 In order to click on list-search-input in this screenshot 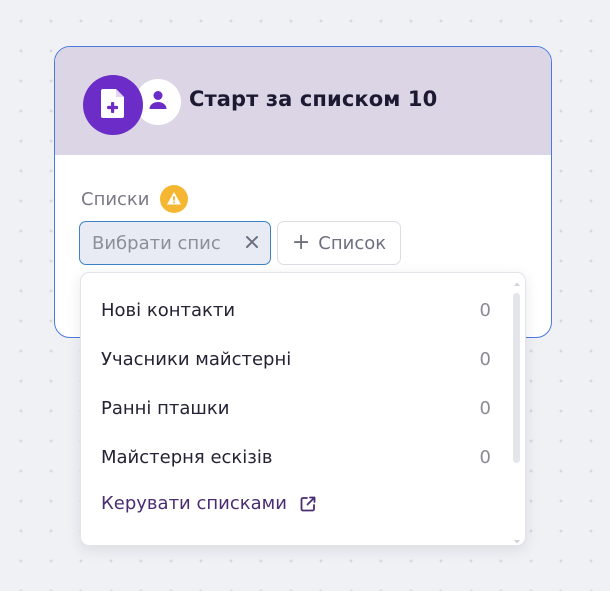, I will do `click(164, 243)`.